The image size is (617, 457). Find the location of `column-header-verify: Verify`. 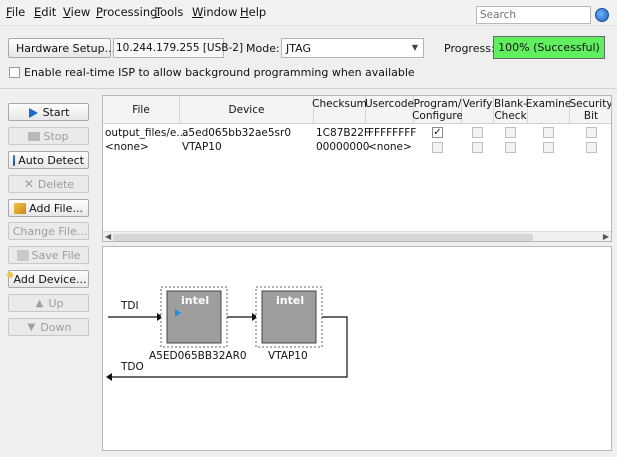

column-header-verify: Verify is located at coordinates (478, 110).